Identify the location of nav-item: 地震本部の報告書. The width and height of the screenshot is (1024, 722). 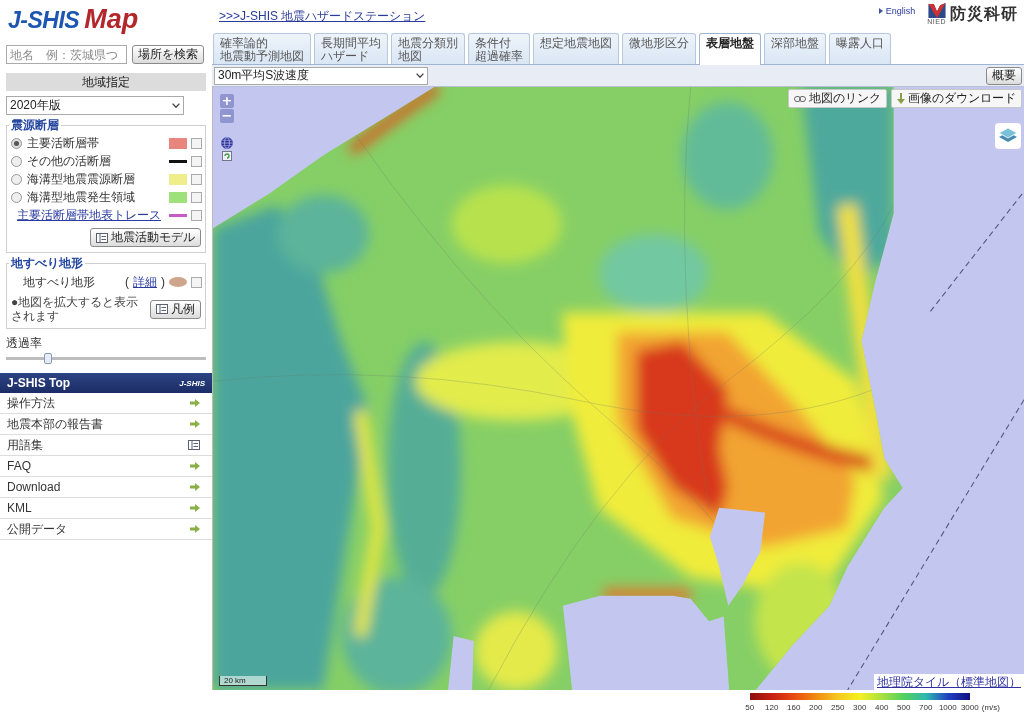
(106, 424).